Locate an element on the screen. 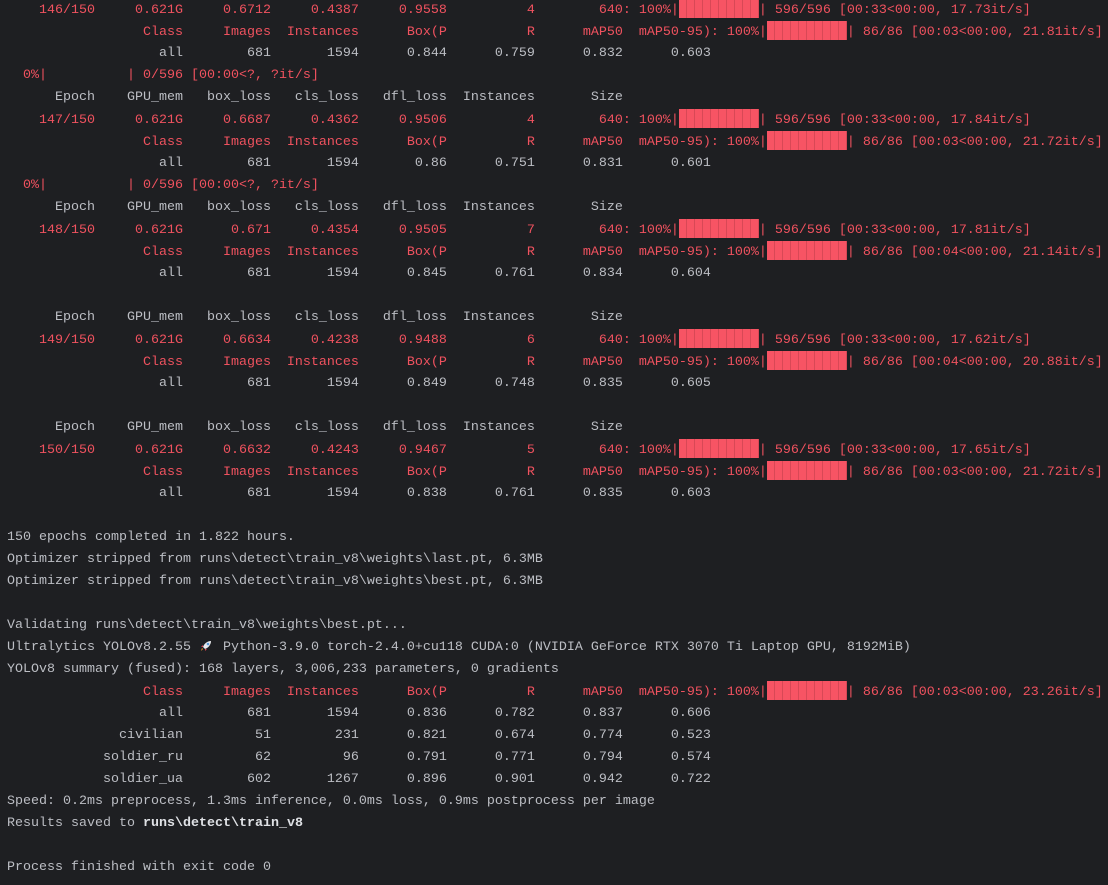  text: Process finished with exit code 0 is located at coordinates (139, 867).